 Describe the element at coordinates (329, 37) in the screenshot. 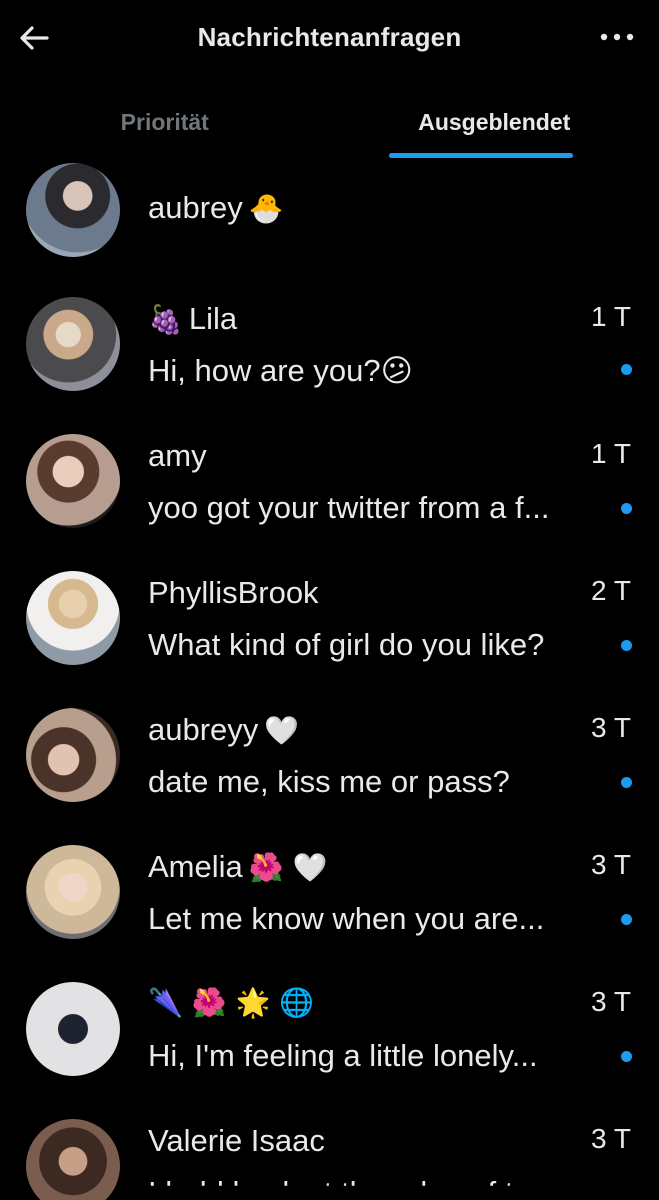

I see `page-title: Nachrichtenanfragen` at that location.